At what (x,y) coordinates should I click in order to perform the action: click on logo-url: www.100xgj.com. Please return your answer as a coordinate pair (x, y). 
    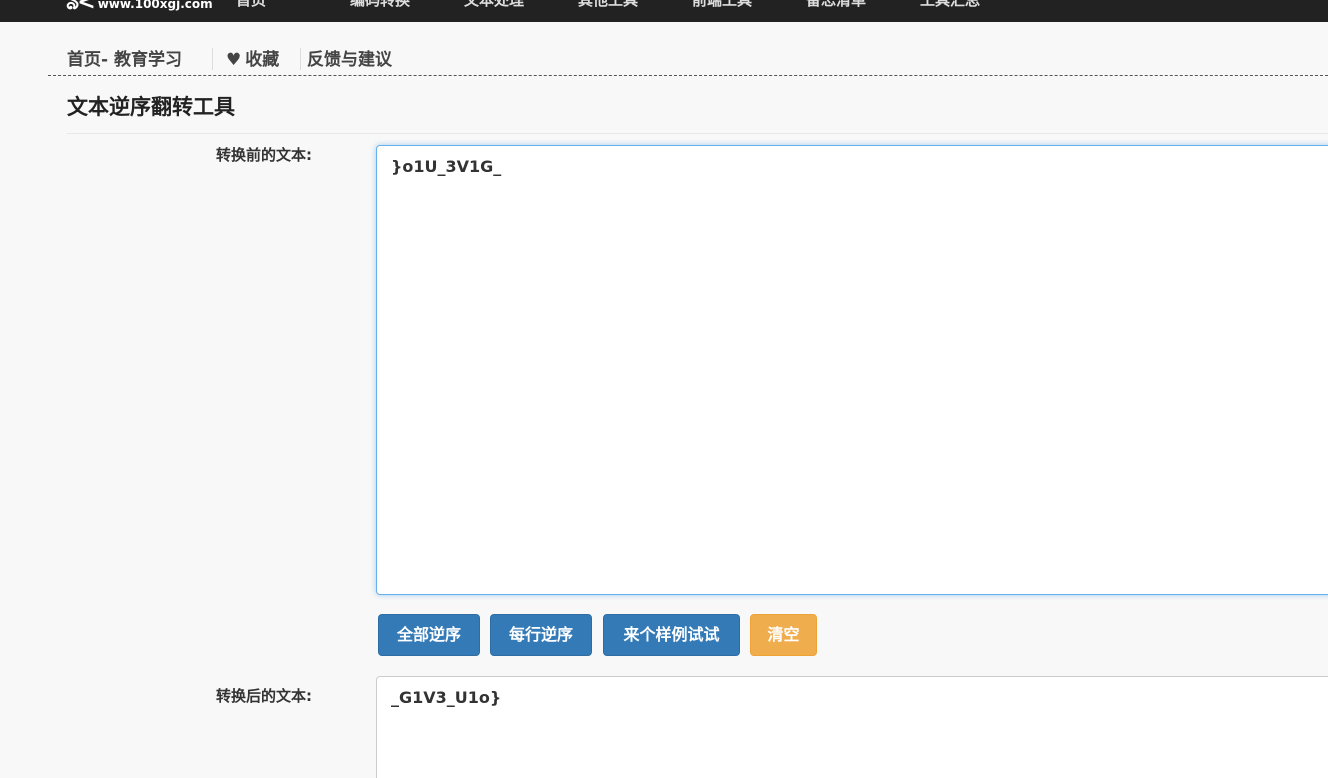
    Looking at the image, I should click on (155, 5).